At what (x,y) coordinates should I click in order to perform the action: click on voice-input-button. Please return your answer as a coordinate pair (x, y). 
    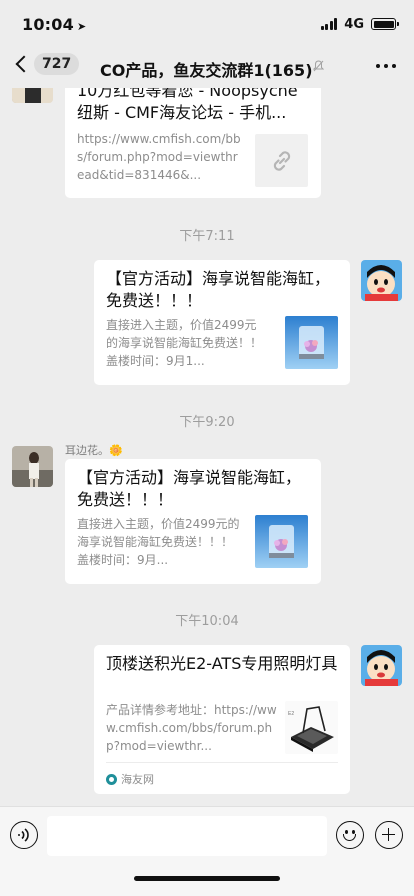
    Looking at the image, I should click on (24, 835).